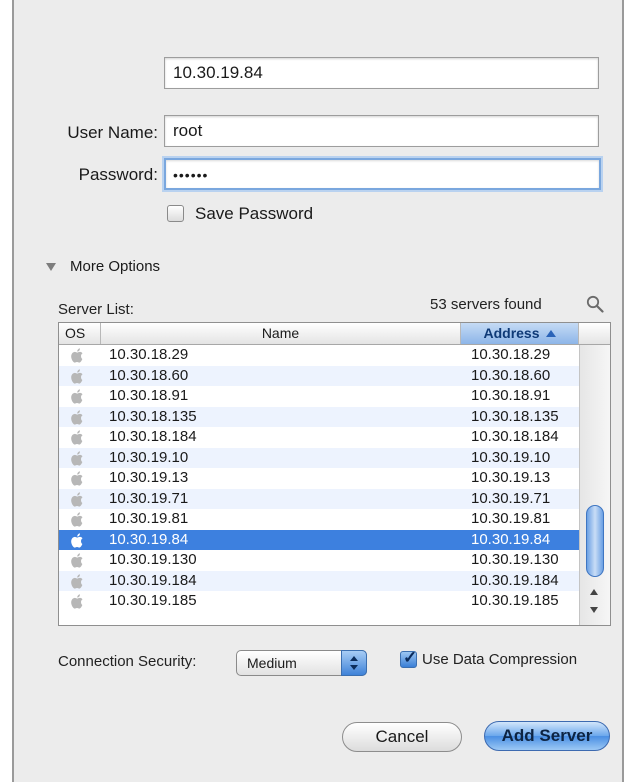 This screenshot has width=631, height=782. What do you see at coordinates (515, 600) in the screenshot?
I see `server-address-cell: 10.30.19.185` at bounding box center [515, 600].